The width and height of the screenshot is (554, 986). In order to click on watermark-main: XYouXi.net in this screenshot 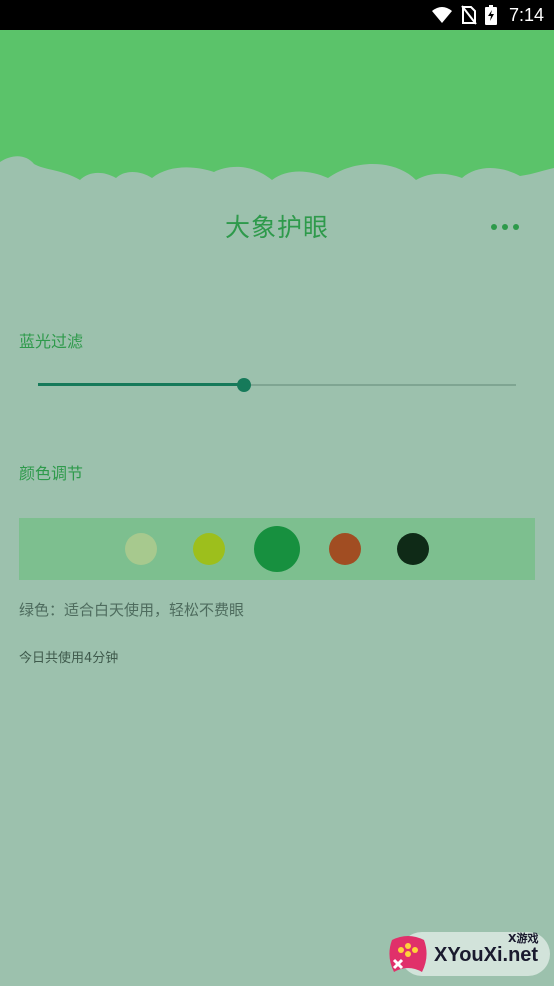, I will do `click(486, 955)`.